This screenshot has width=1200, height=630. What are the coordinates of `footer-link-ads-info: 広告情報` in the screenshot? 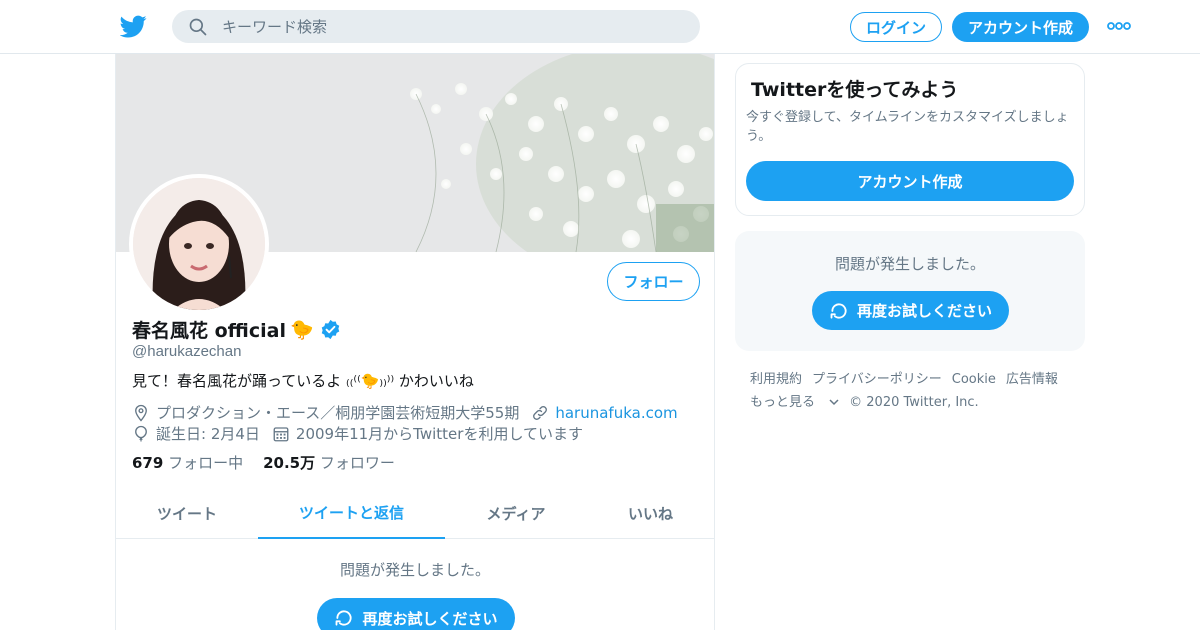 It's located at (1032, 379).